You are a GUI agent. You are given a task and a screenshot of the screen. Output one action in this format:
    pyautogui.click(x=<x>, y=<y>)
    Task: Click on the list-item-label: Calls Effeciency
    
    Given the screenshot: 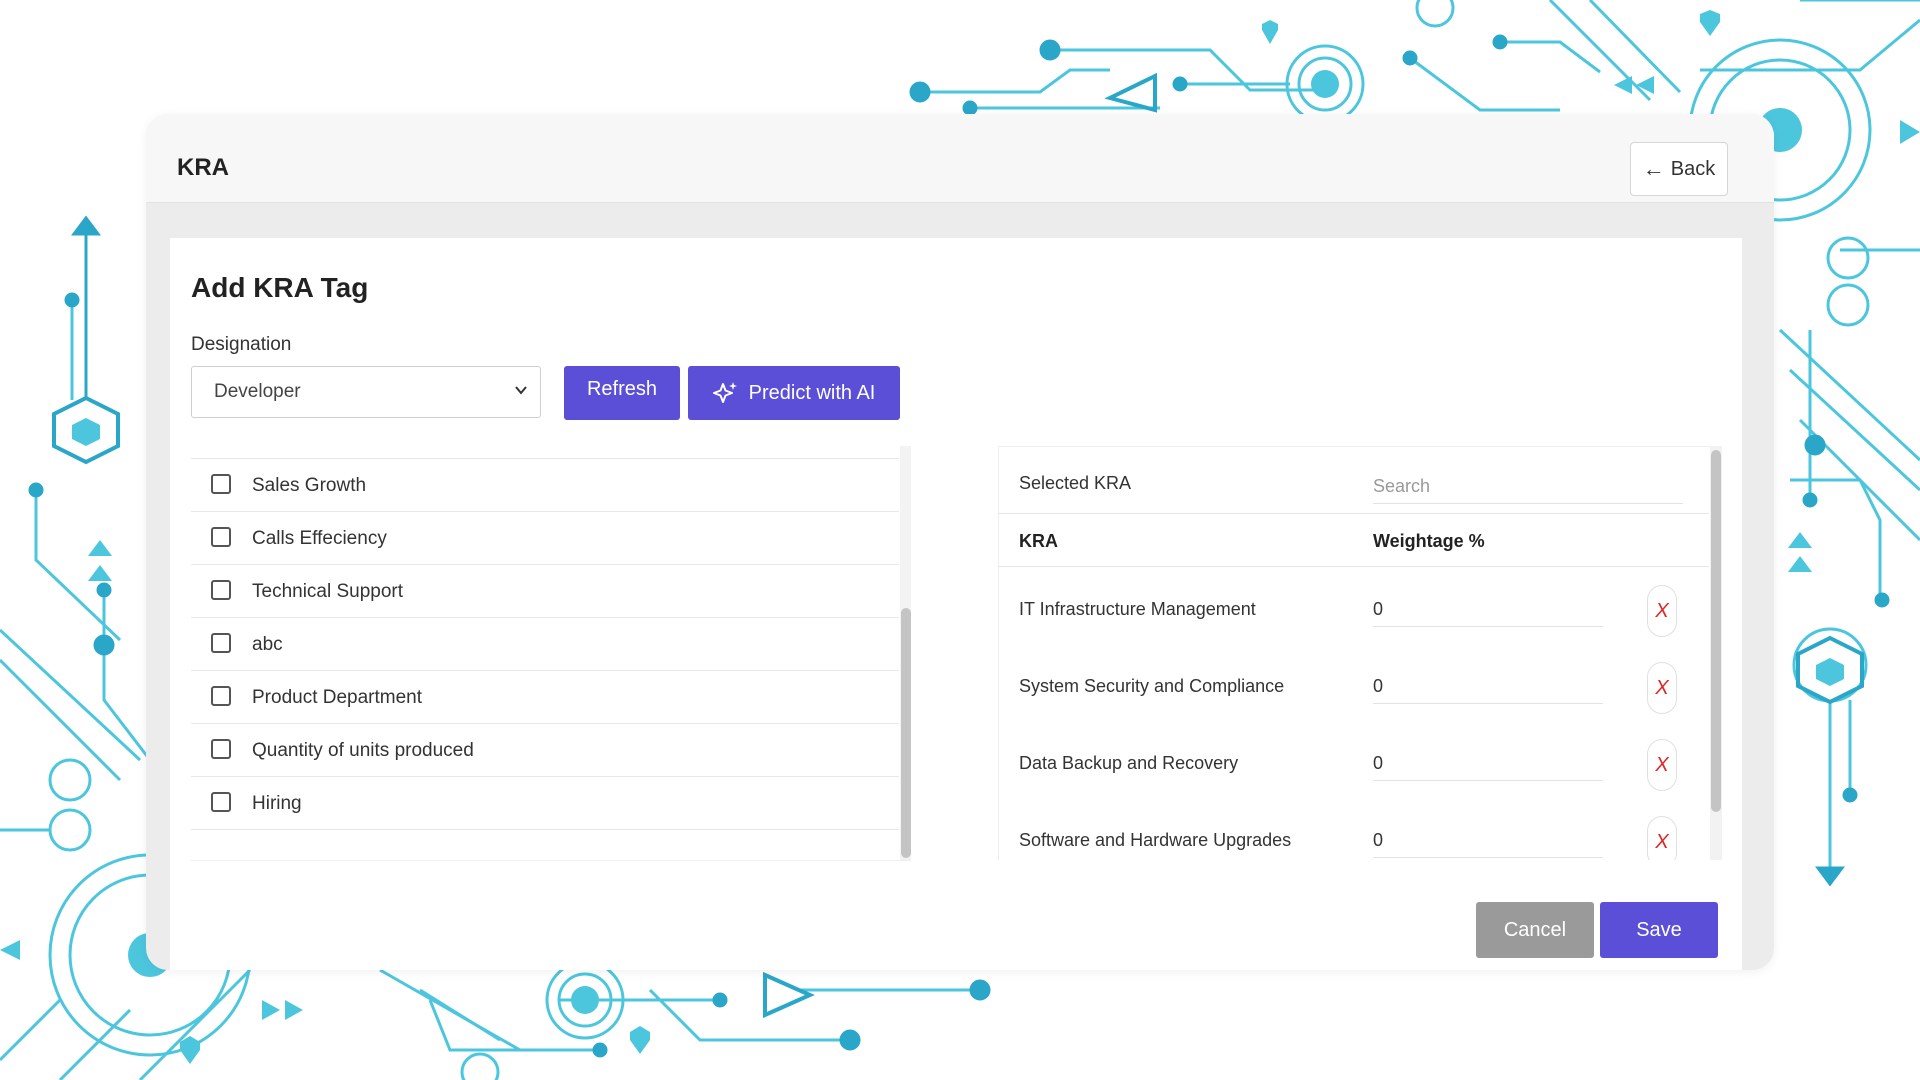 What is the action you would take?
    pyautogui.click(x=319, y=538)
    